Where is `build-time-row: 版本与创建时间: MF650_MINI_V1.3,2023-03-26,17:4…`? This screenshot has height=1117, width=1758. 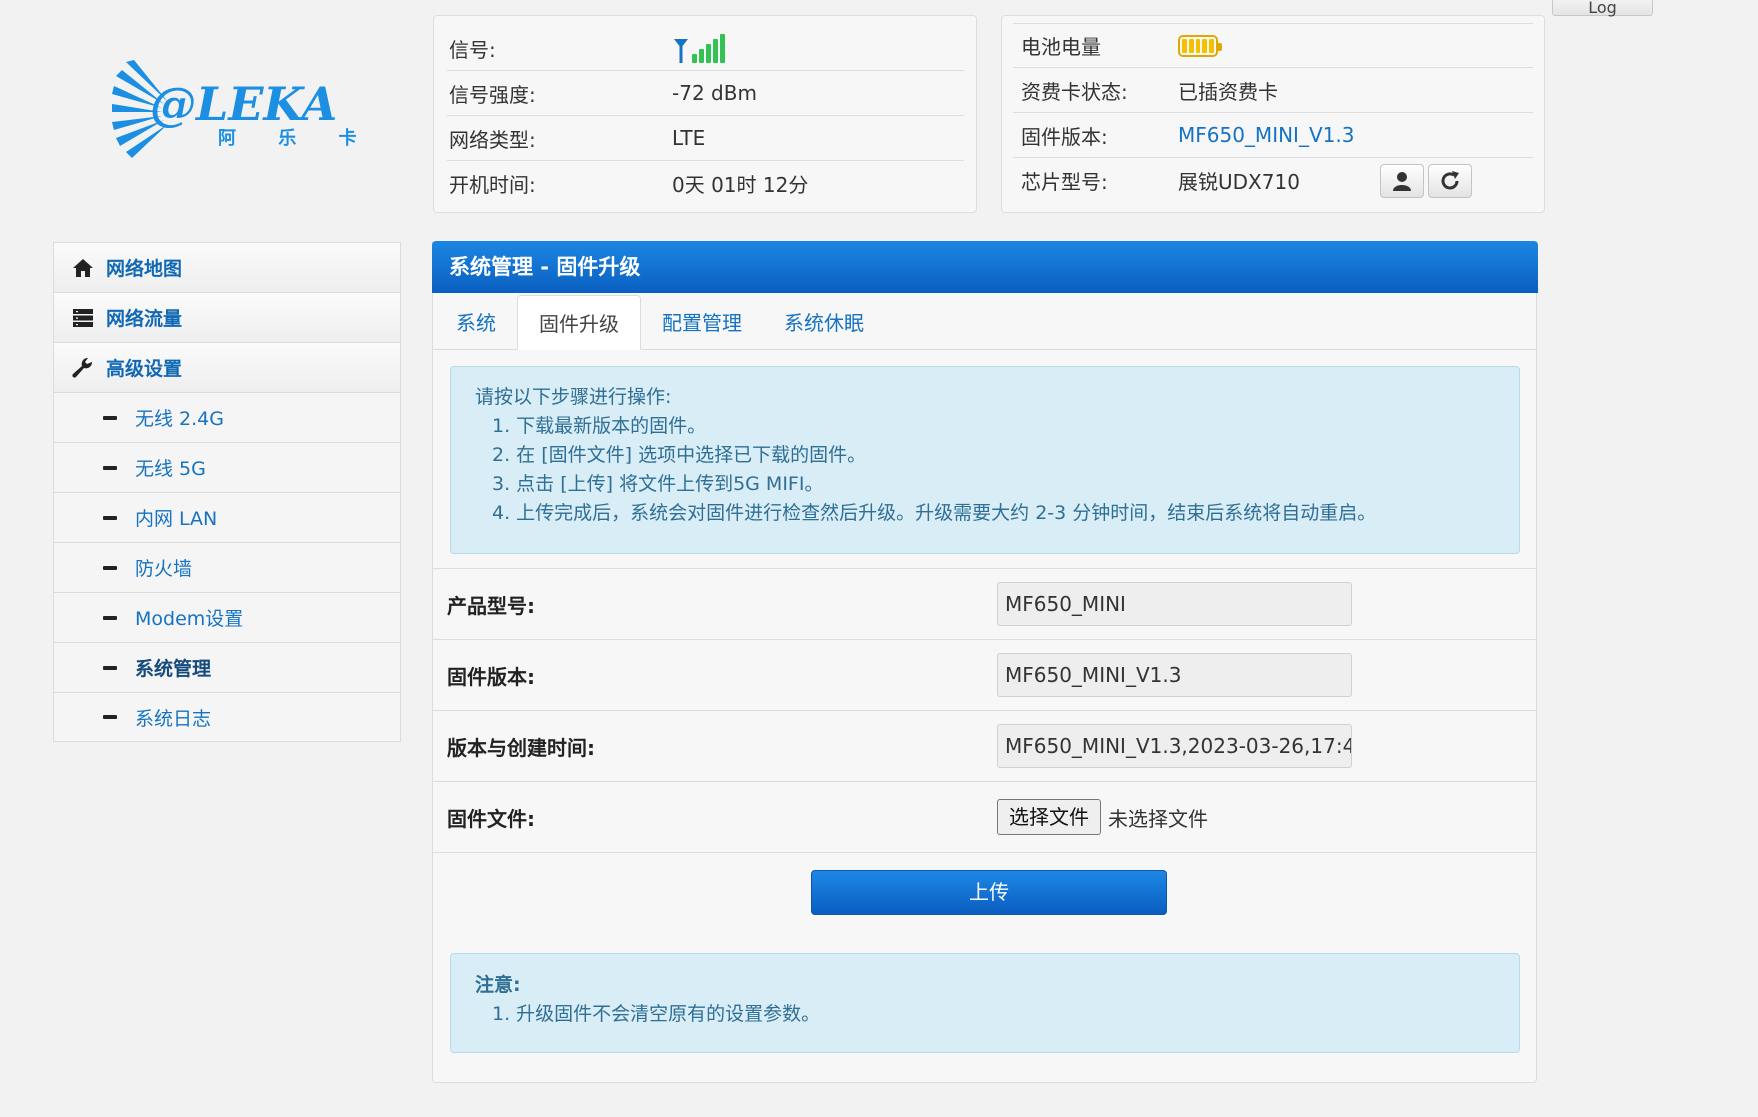 build-time-row: 版本与创建时间: MF650_MINI_V1.3,2023-03-26,17:4… is located at coordinates (985, 745).